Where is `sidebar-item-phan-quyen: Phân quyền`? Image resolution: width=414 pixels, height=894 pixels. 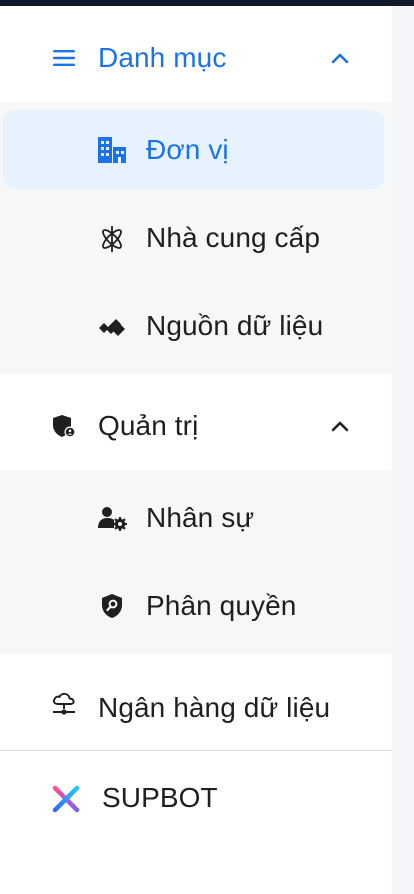 sidebar-item-phan-quyen: Phân quyền is located at coordinates (196, 606).